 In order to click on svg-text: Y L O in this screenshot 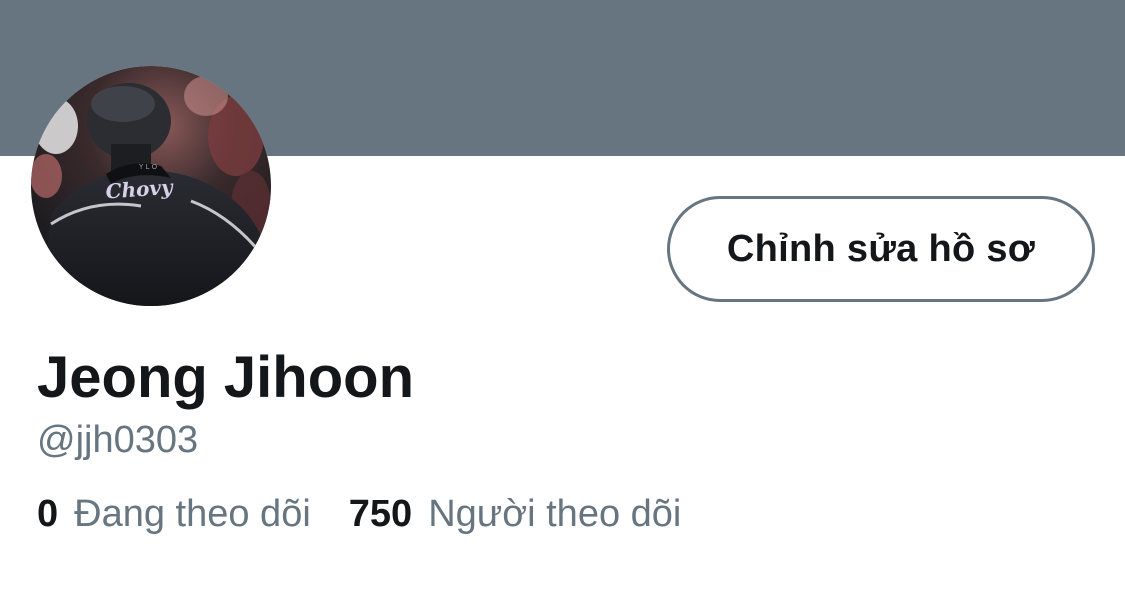, I will do `click(148, 167)`.